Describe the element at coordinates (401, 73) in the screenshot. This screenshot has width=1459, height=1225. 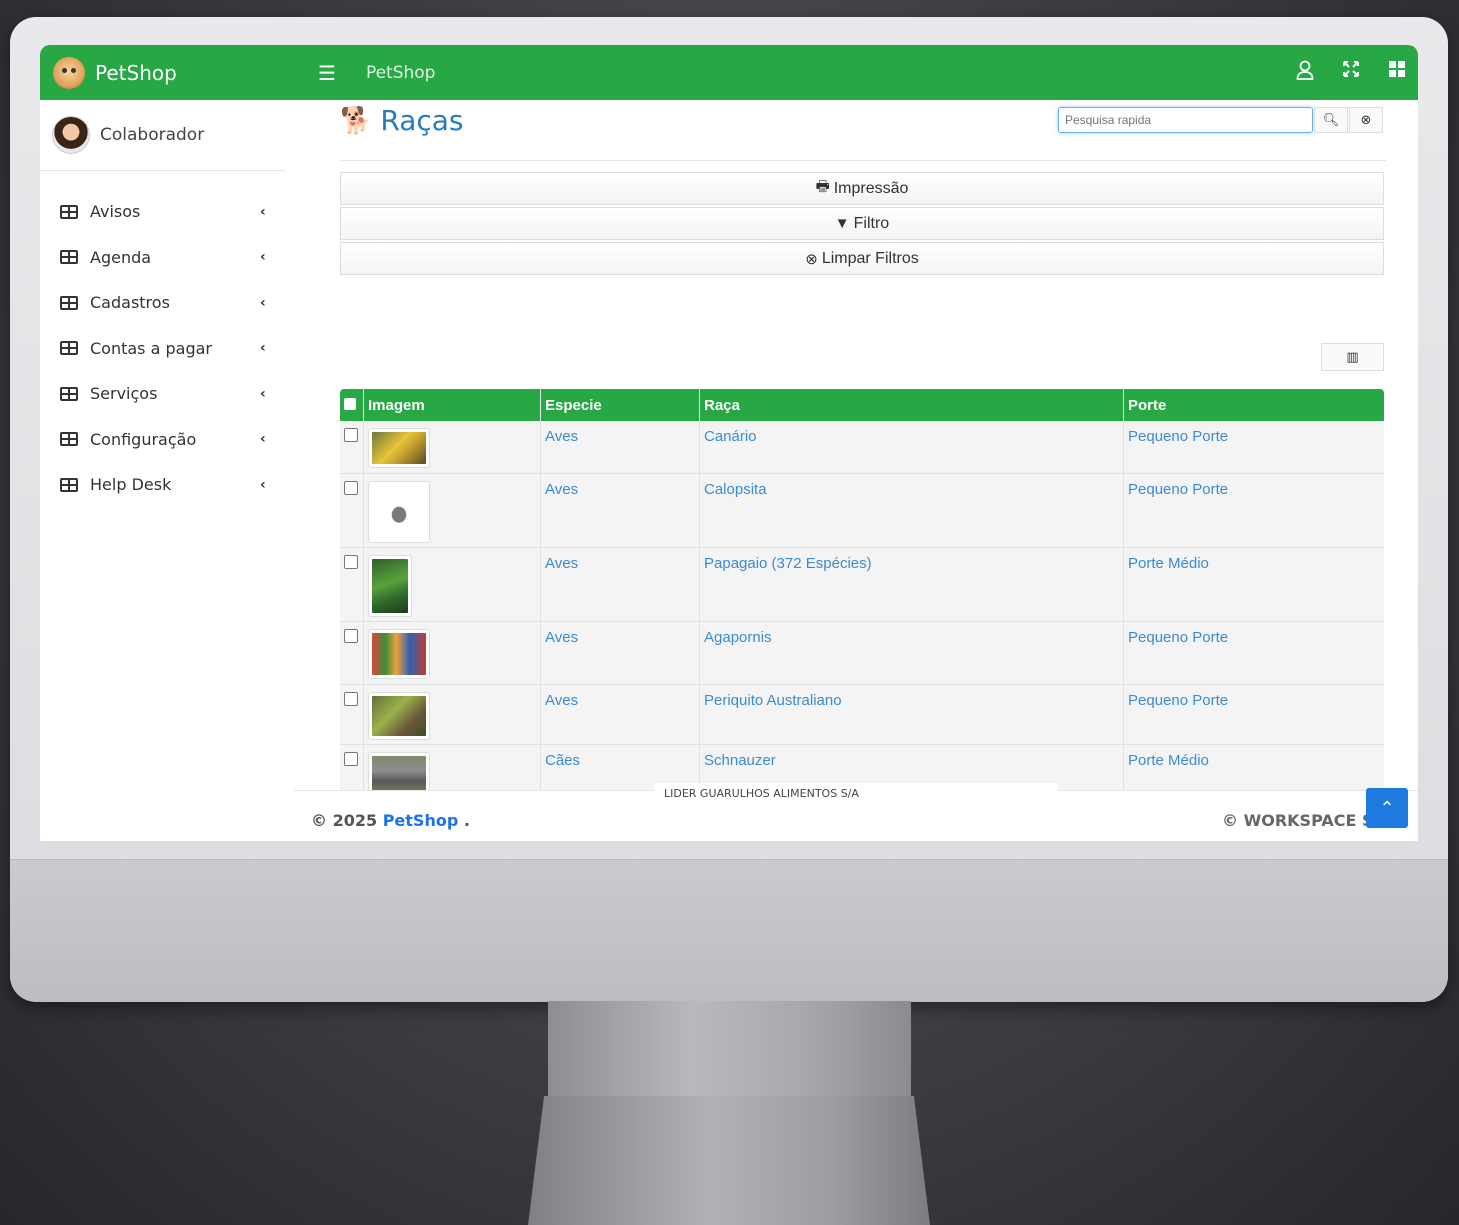
I see `navbar-title: PetShop` at that location.